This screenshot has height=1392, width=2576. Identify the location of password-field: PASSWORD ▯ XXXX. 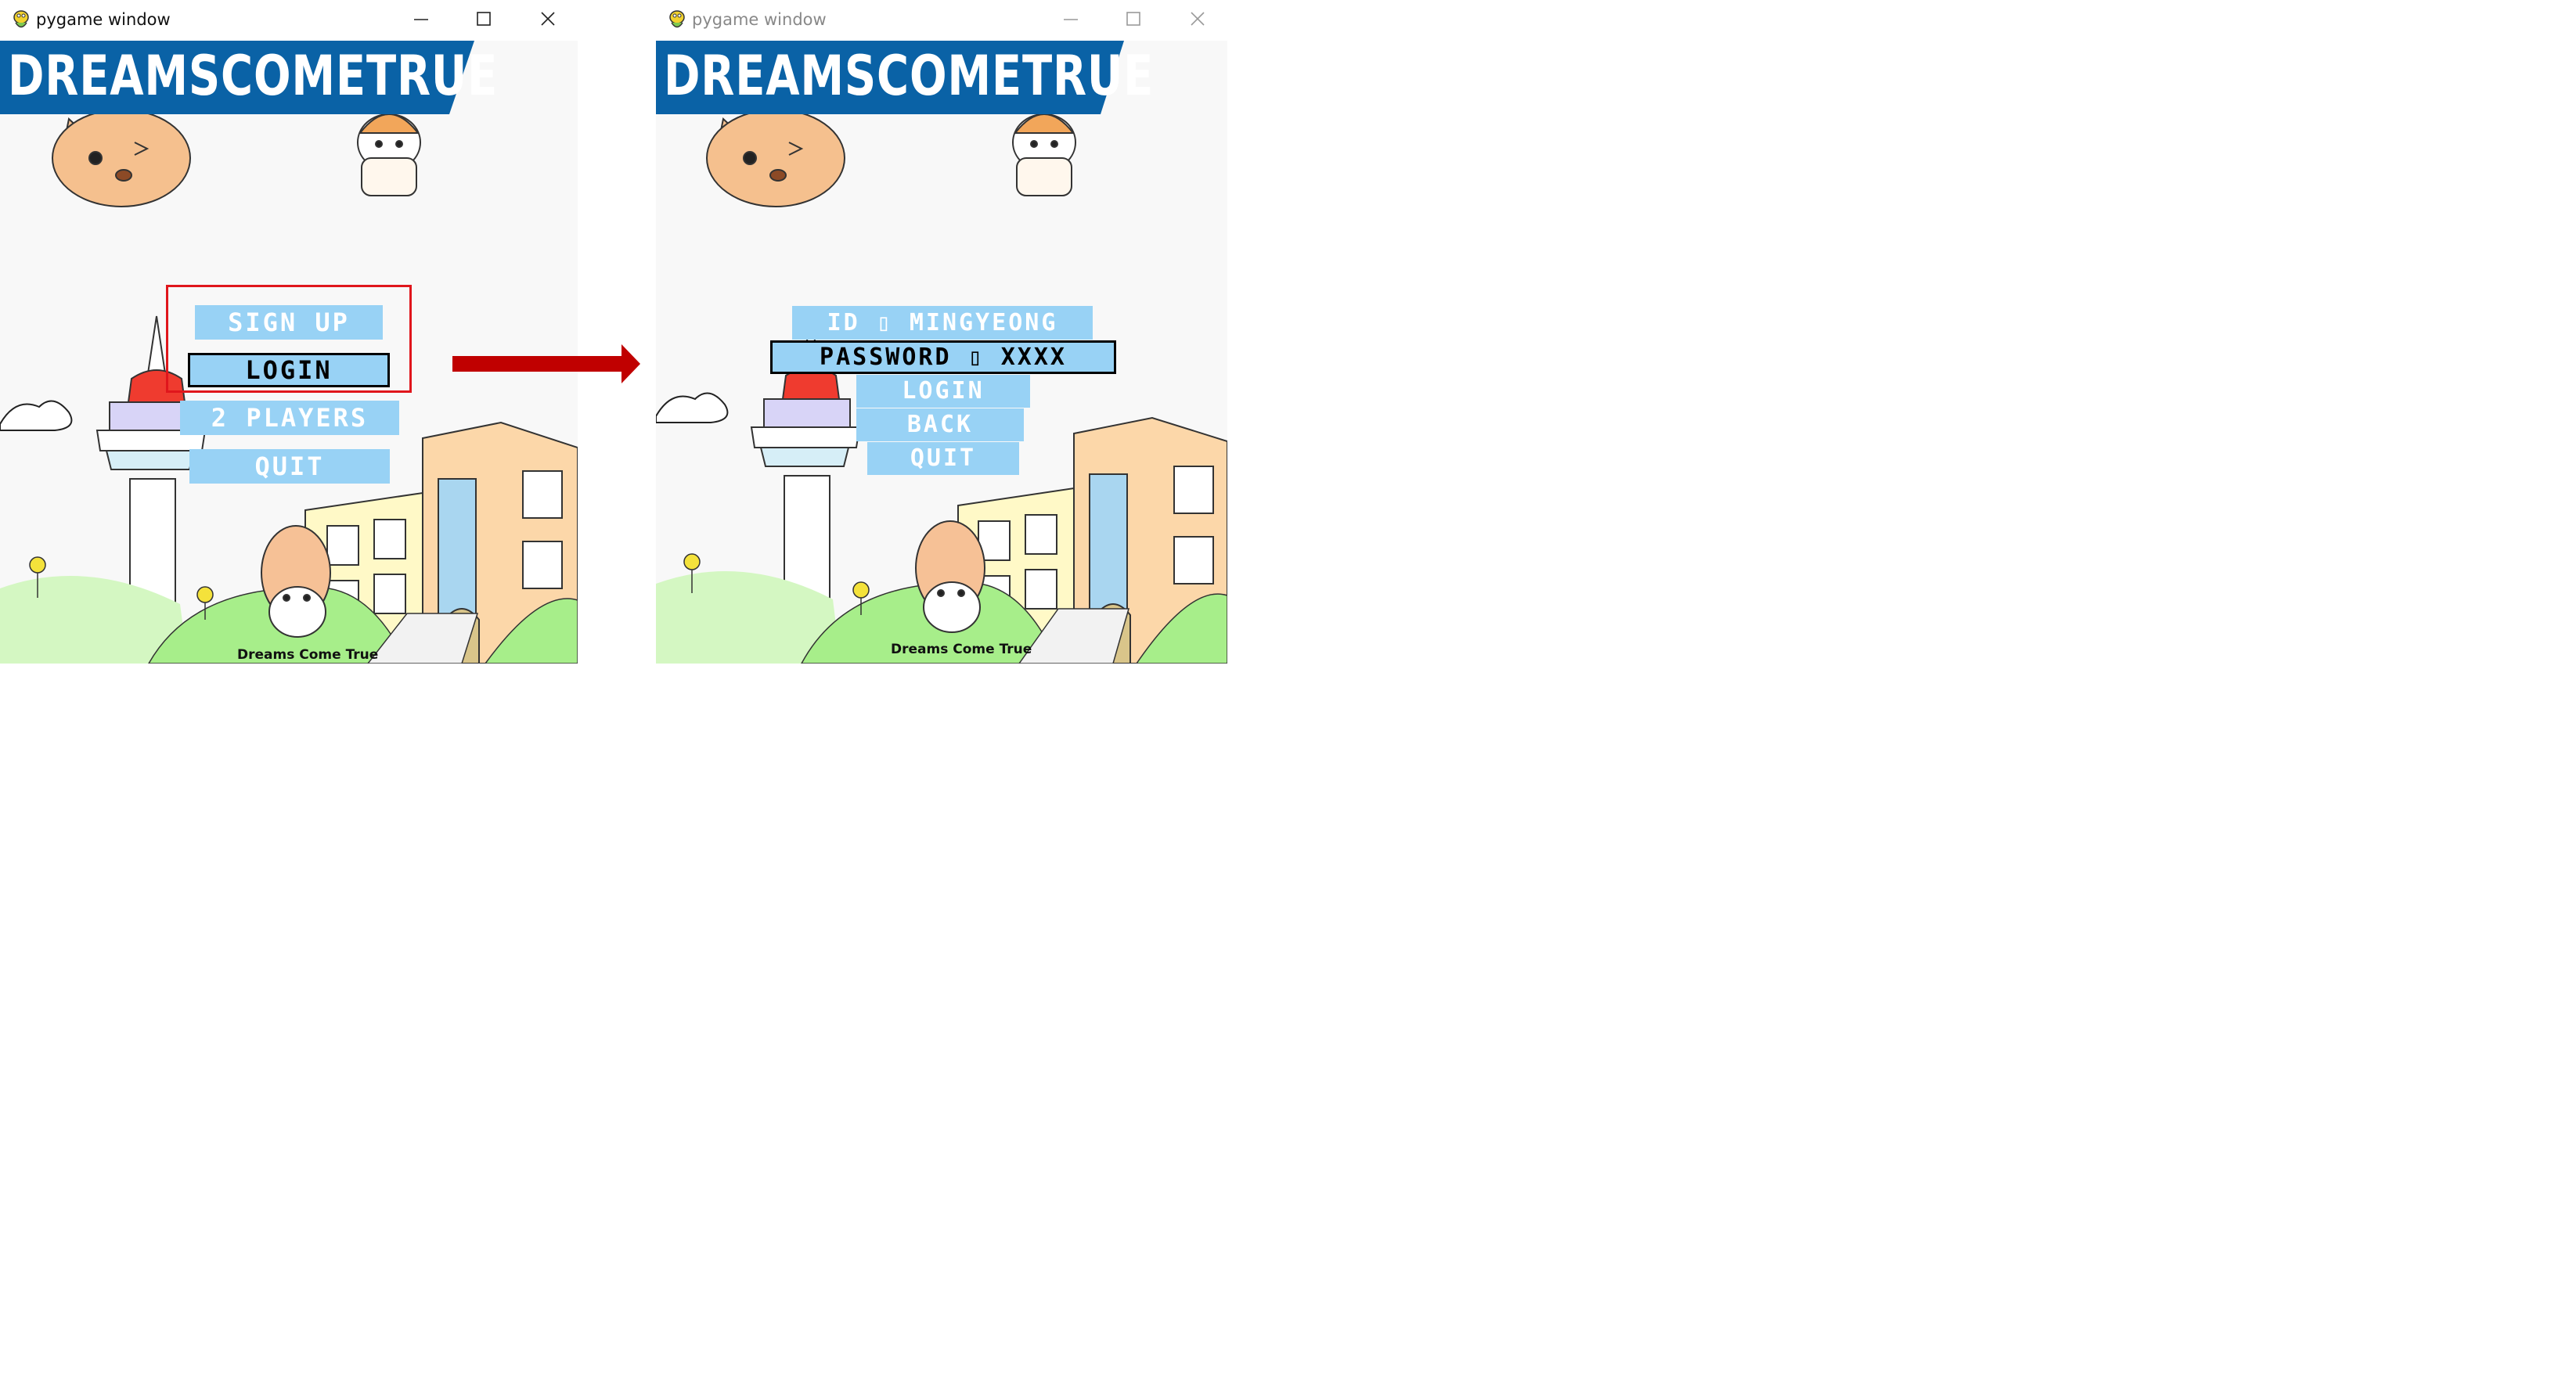
(943, 357).